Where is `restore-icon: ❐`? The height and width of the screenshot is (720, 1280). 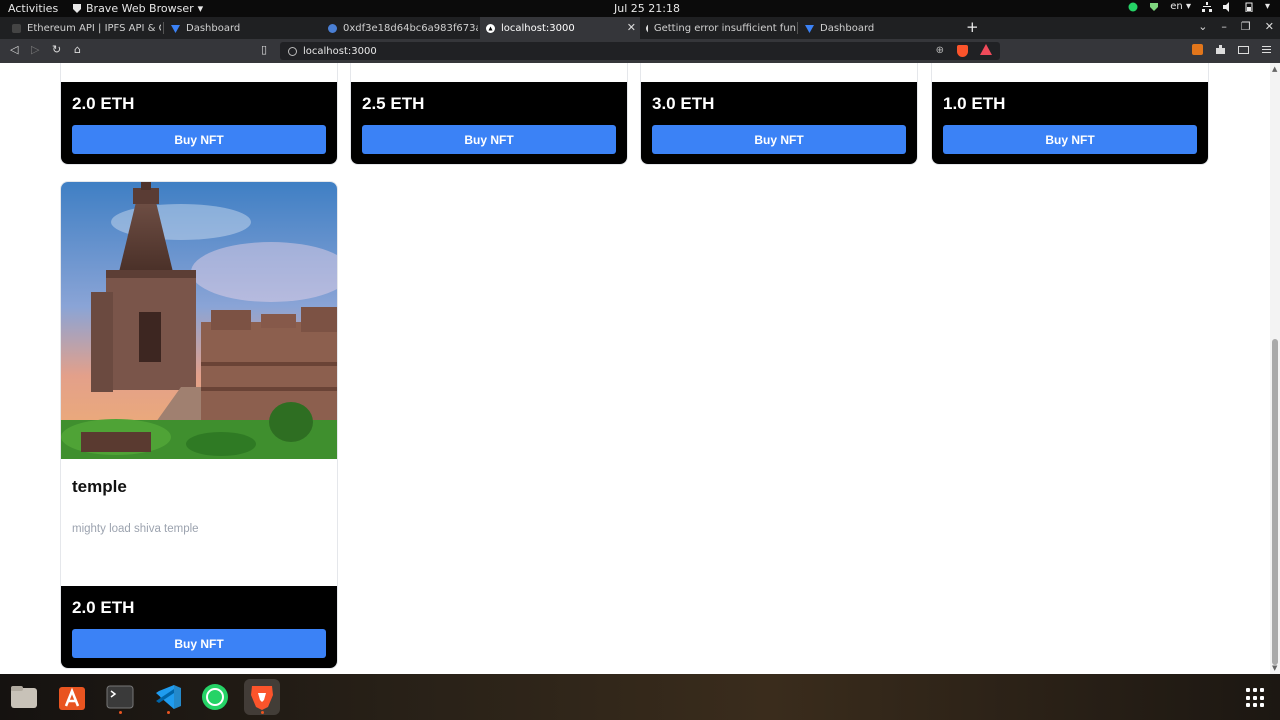
restore-icon: ❐ is located at coordinates (1246, 26).